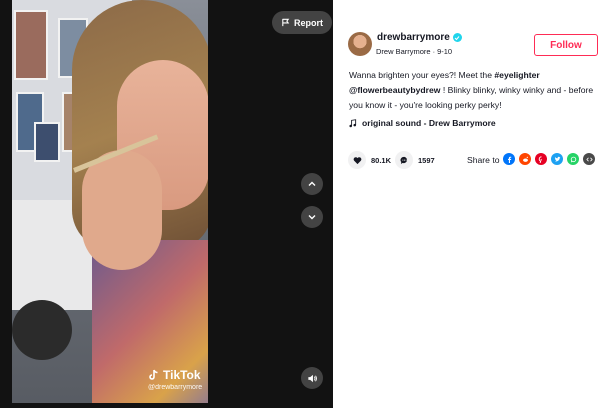 This screenshot has width=602, height=408. What do you see at coordinates (429, 123) in the screenshot?
I see `sound-label: original sound - Drew Barrymore` at bounding box center [429, 123].